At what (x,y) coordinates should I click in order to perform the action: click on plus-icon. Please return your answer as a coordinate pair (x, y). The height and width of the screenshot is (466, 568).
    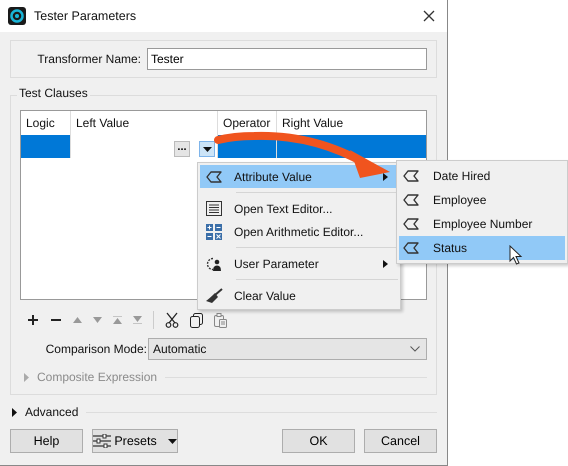
    Looking at the image, I should click on (33, 320).